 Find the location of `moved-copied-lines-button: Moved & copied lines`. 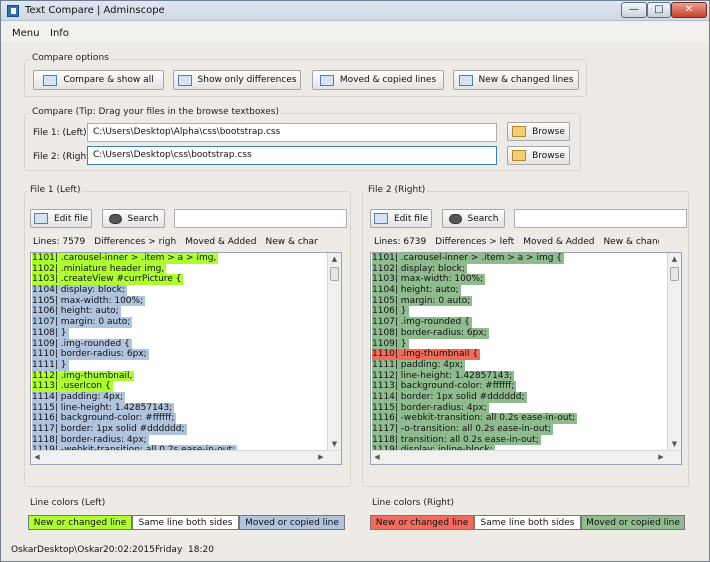

moved-copied-lines-button: Moved & copied lines is located at coordinates (378, 80).